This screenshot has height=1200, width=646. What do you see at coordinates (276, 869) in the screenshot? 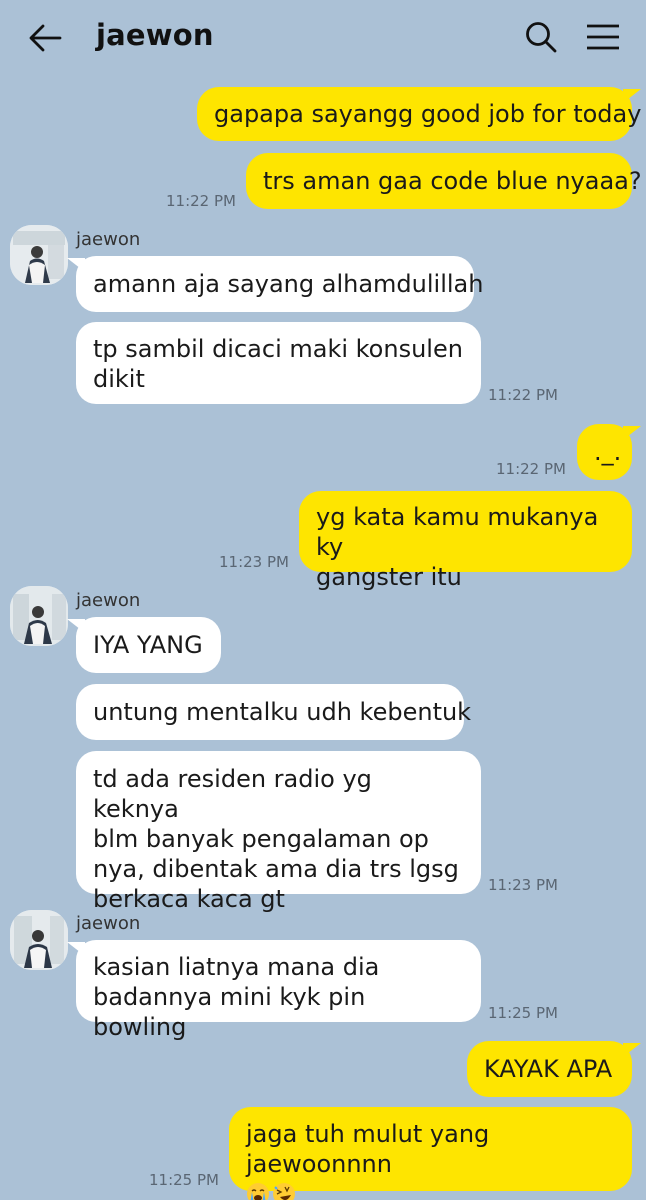
I see `message-text-line: nya, dibentak ama dia trs lgsg` at bounding box center [276, 869].